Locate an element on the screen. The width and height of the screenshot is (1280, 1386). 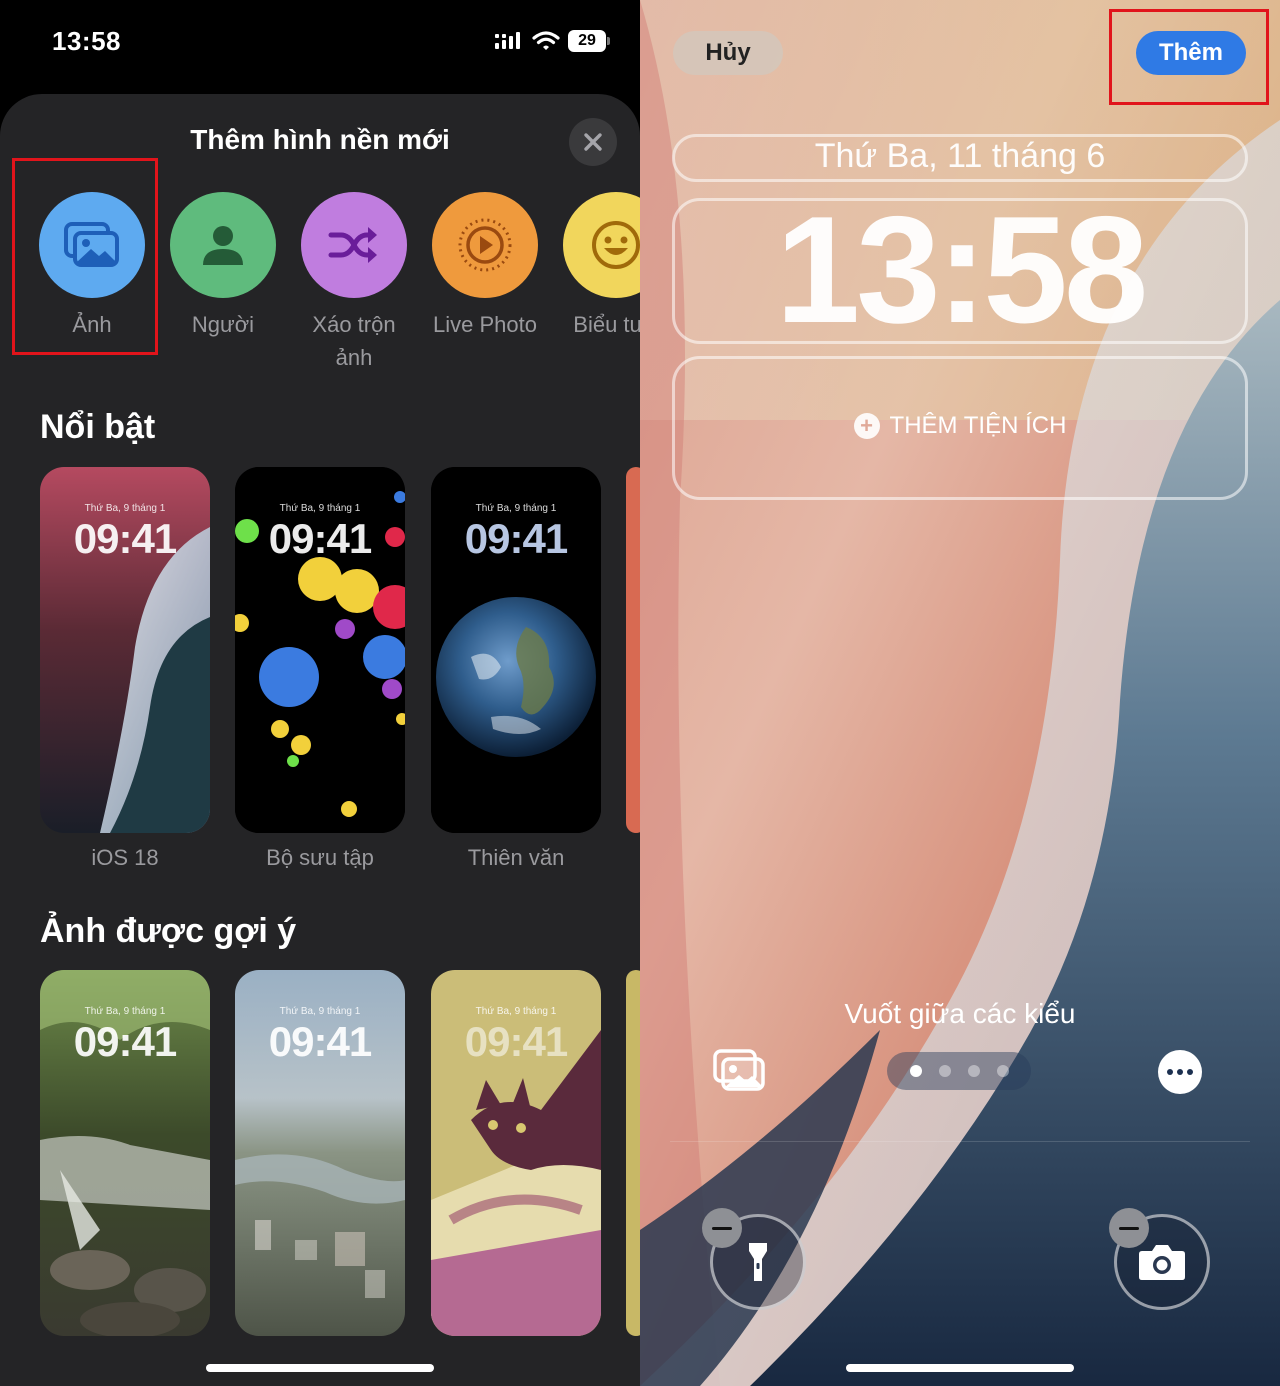
featured-card-ios18: Thứ Ba, 9 tháng 1 09:41 is located at coordinates (125, 650).